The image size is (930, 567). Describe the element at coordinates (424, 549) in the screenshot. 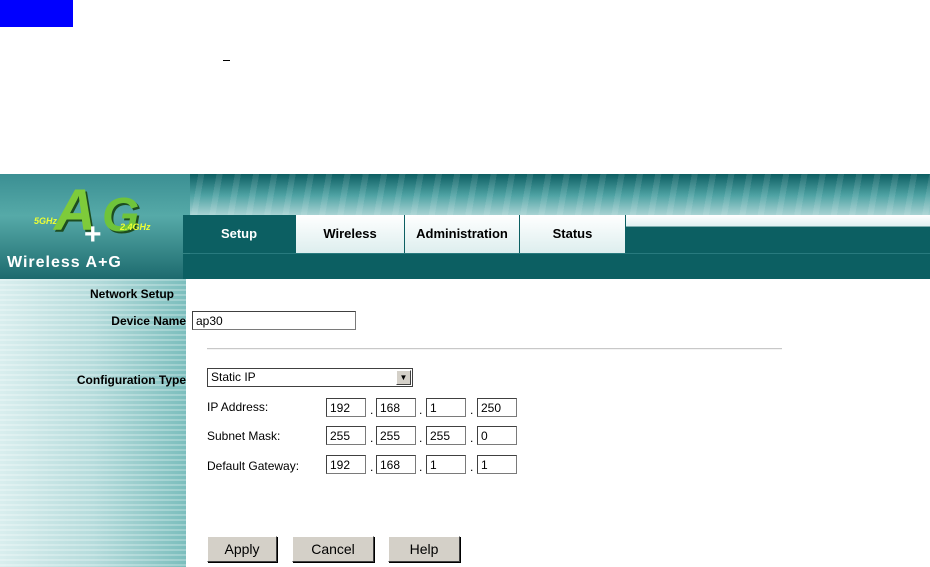

I see `help-button: Help` at that location.